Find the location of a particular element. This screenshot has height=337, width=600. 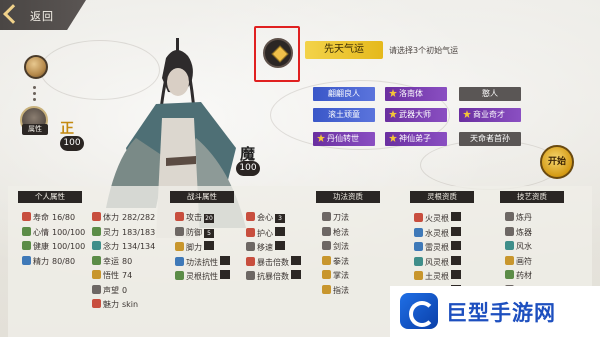

heart-mood-icon is located at coordinates (26, 231).